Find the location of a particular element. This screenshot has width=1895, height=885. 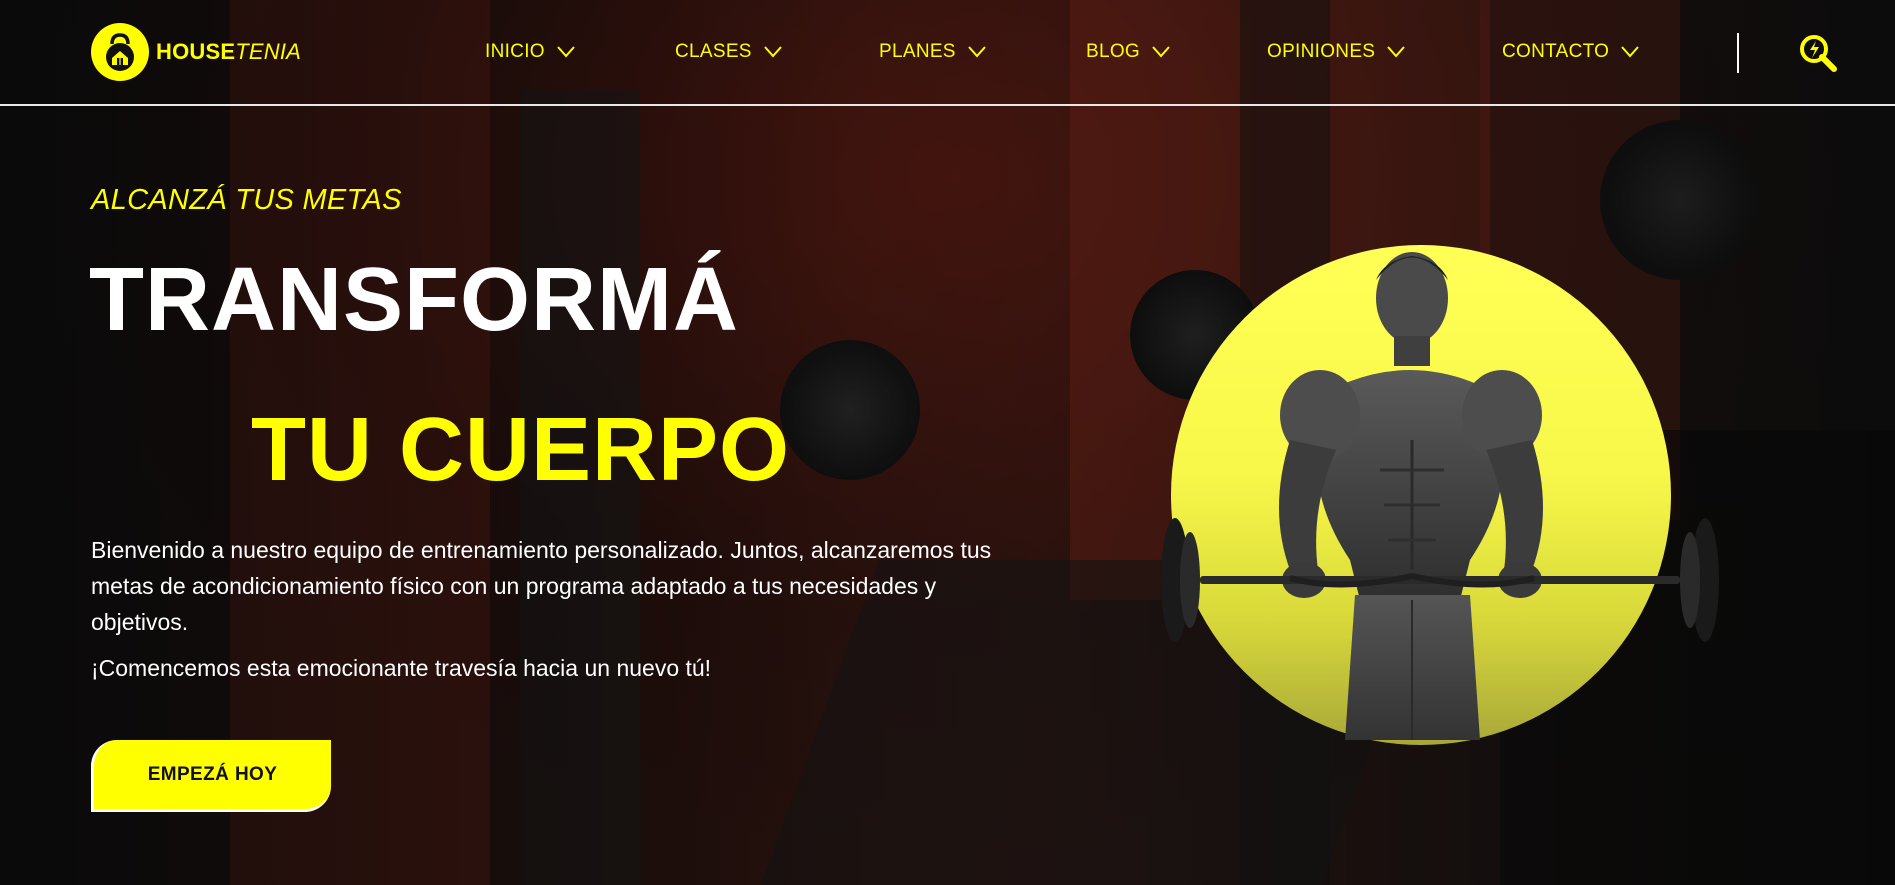

nav-item-label: CONTACTO is located at coordinates (1556, 51).